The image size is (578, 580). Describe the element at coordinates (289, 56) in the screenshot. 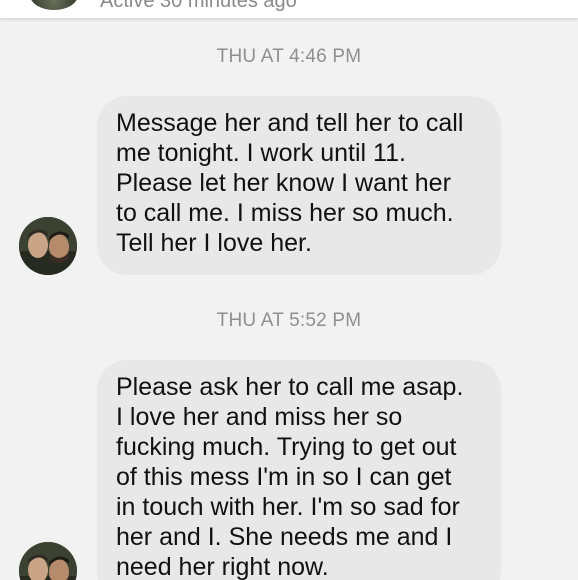

I see `message-timestamp: THU AT 4:46 PM` at that location.